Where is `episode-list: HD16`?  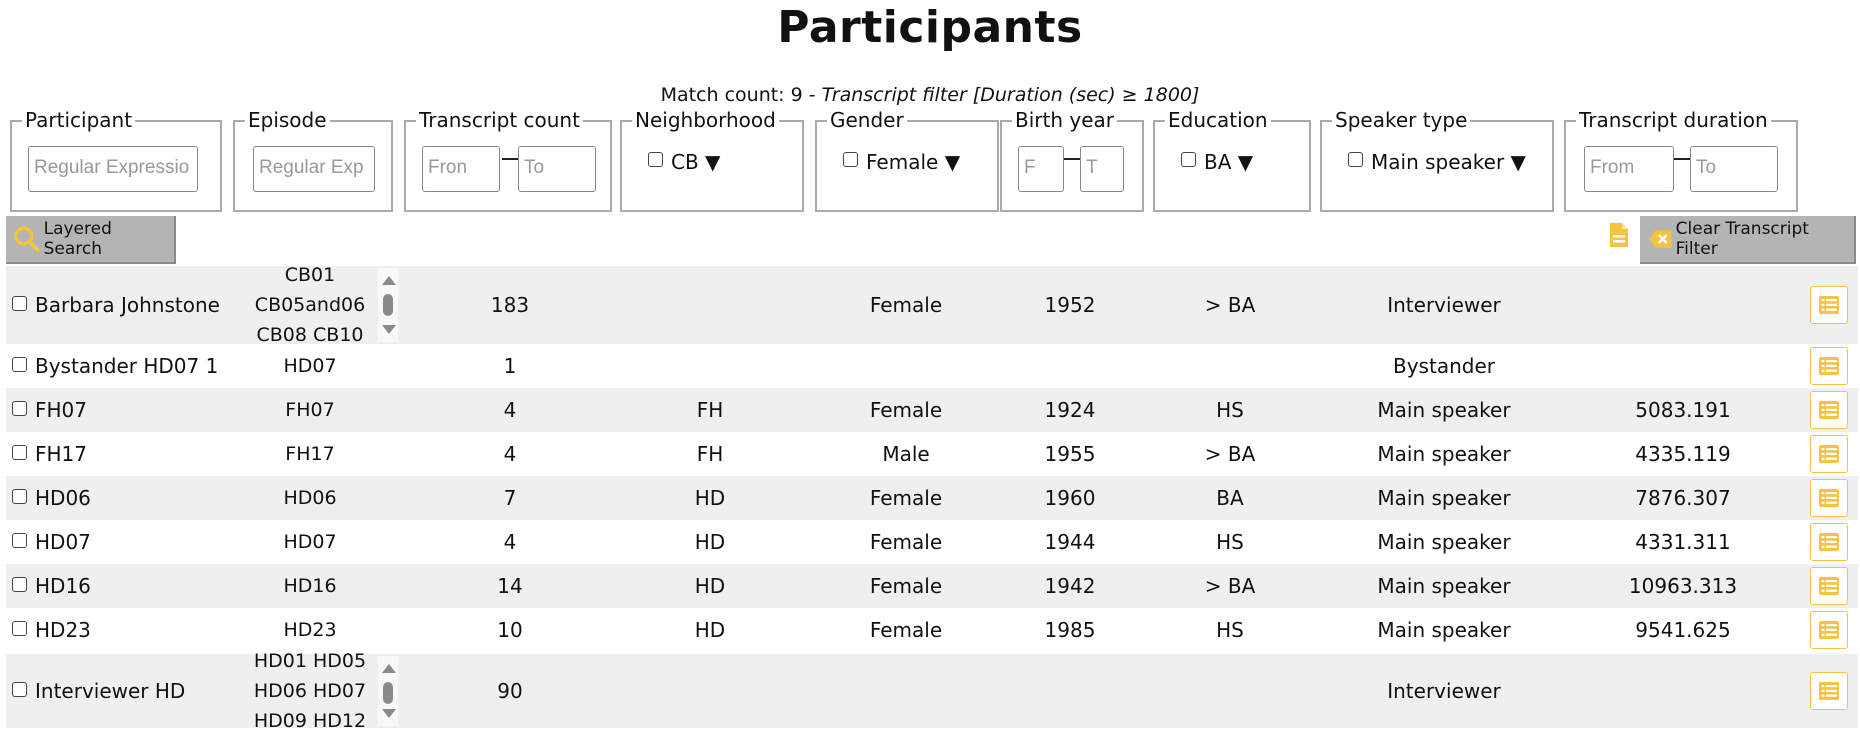 episode-list: HD16 is located at coordinates (310, 586).